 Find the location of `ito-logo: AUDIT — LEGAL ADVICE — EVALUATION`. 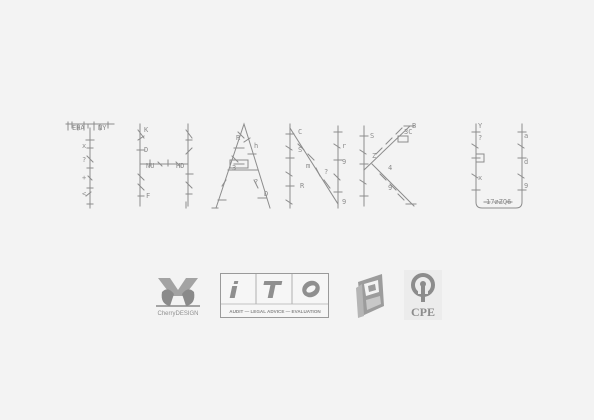

ito-logo: AUDIT — LEGAL ADVICE — EVALUATION is located at coordinates (274, 295).